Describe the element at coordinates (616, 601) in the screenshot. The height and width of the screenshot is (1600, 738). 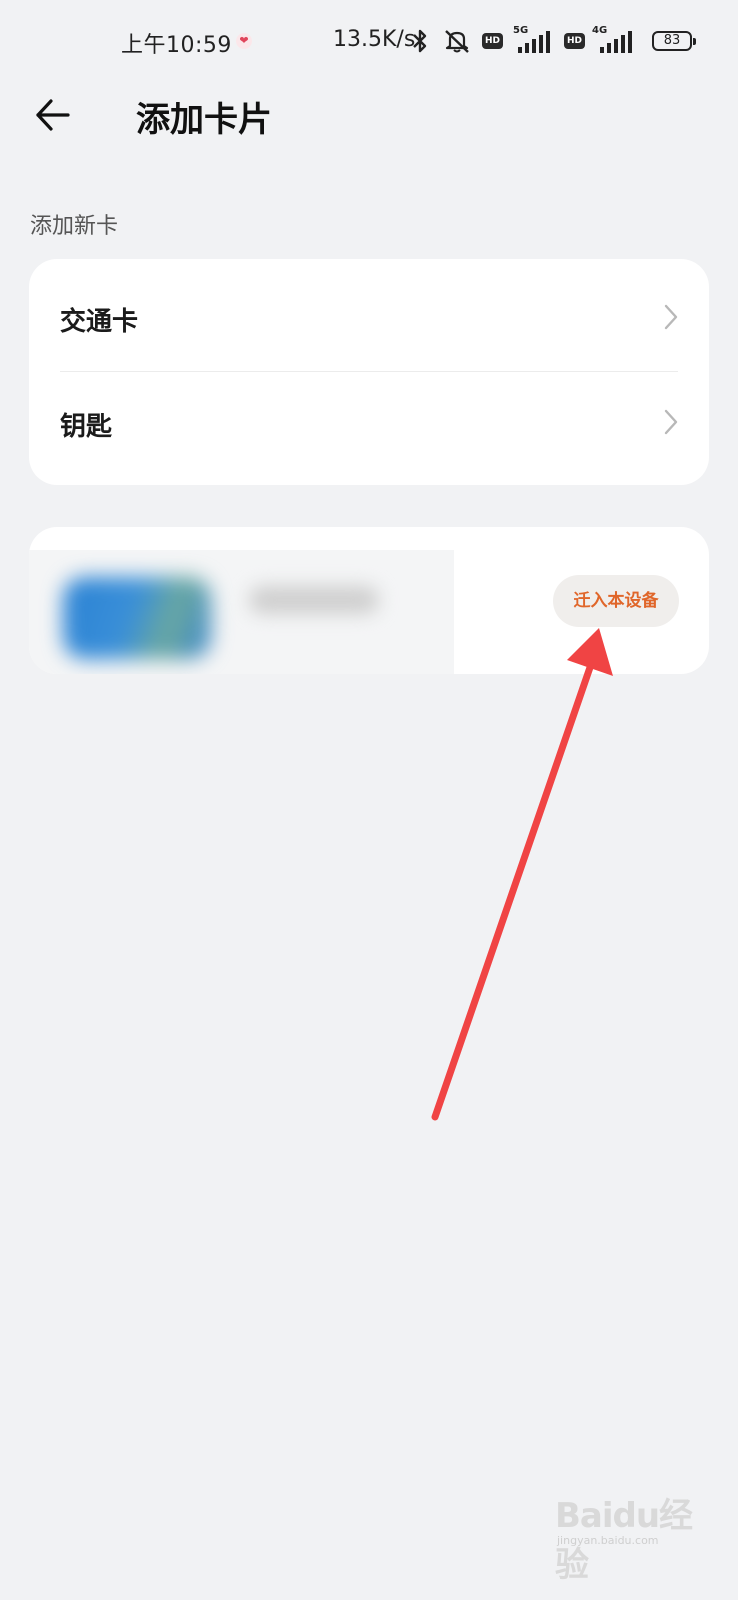
I see `migrate-to-device-button: 迁入本设备` at that location.